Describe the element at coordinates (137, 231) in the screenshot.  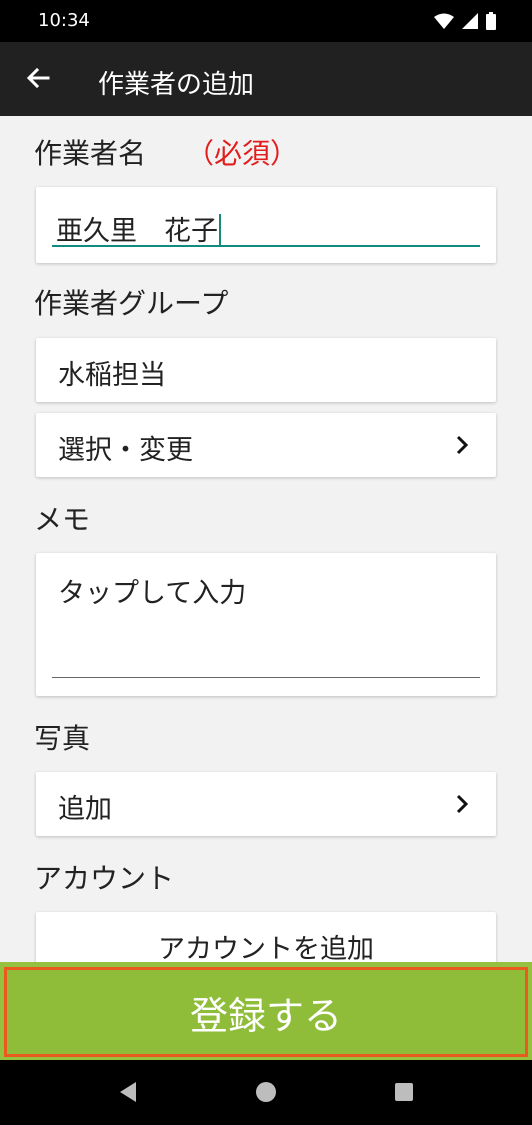
I see `name-input-value: 亜久里 花子` at that location.